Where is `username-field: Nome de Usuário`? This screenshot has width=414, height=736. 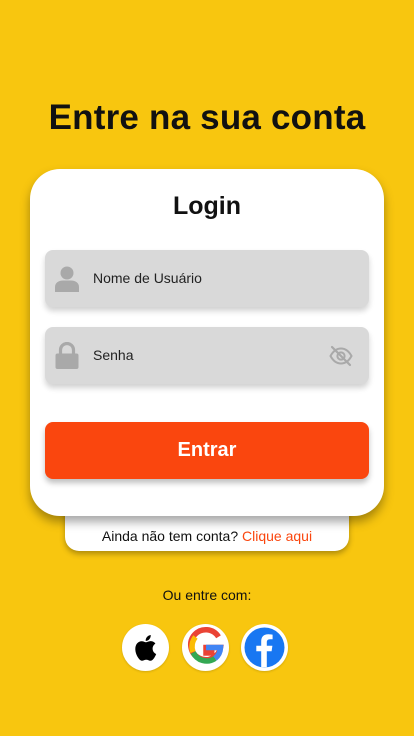 username-field: Nome de Usuário is located at coordinates (207, 278).